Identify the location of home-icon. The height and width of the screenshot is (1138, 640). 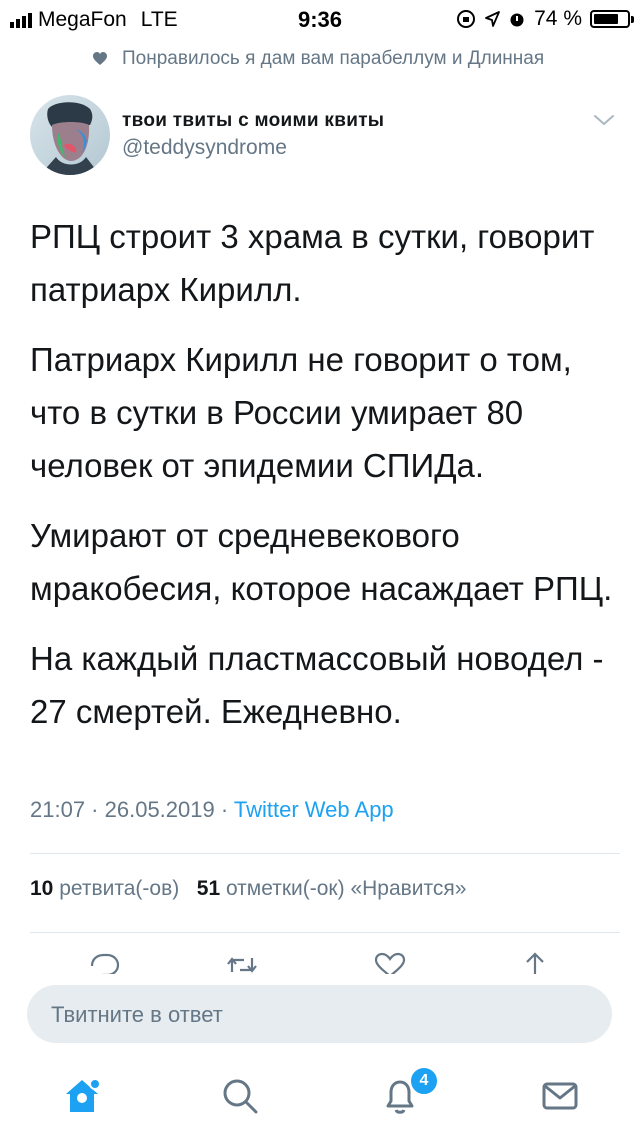
(82, 1096).